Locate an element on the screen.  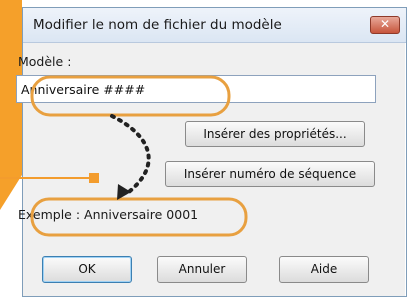
title-bar: Modifier le nom de fichier du modèle ✕ is located at coordinates (214, 25).